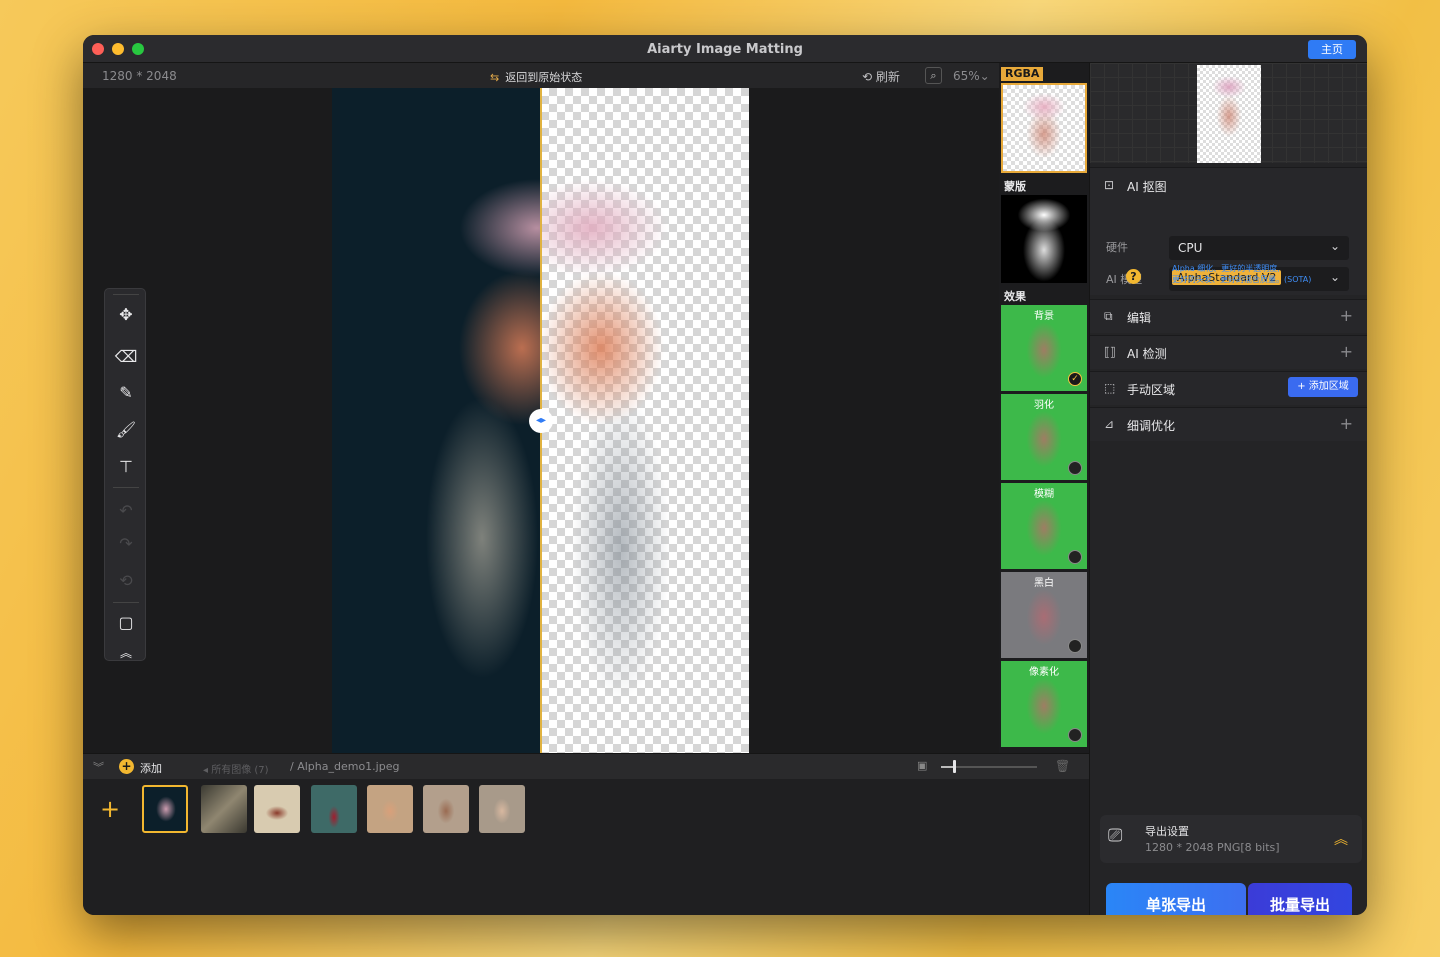 The height and width of the screenshot is (957, 1440). What do you see at coordinates (1176, 899) in the screenshot?
I see `single-export-button: 单张导出` at bounding box center [1176, 899].